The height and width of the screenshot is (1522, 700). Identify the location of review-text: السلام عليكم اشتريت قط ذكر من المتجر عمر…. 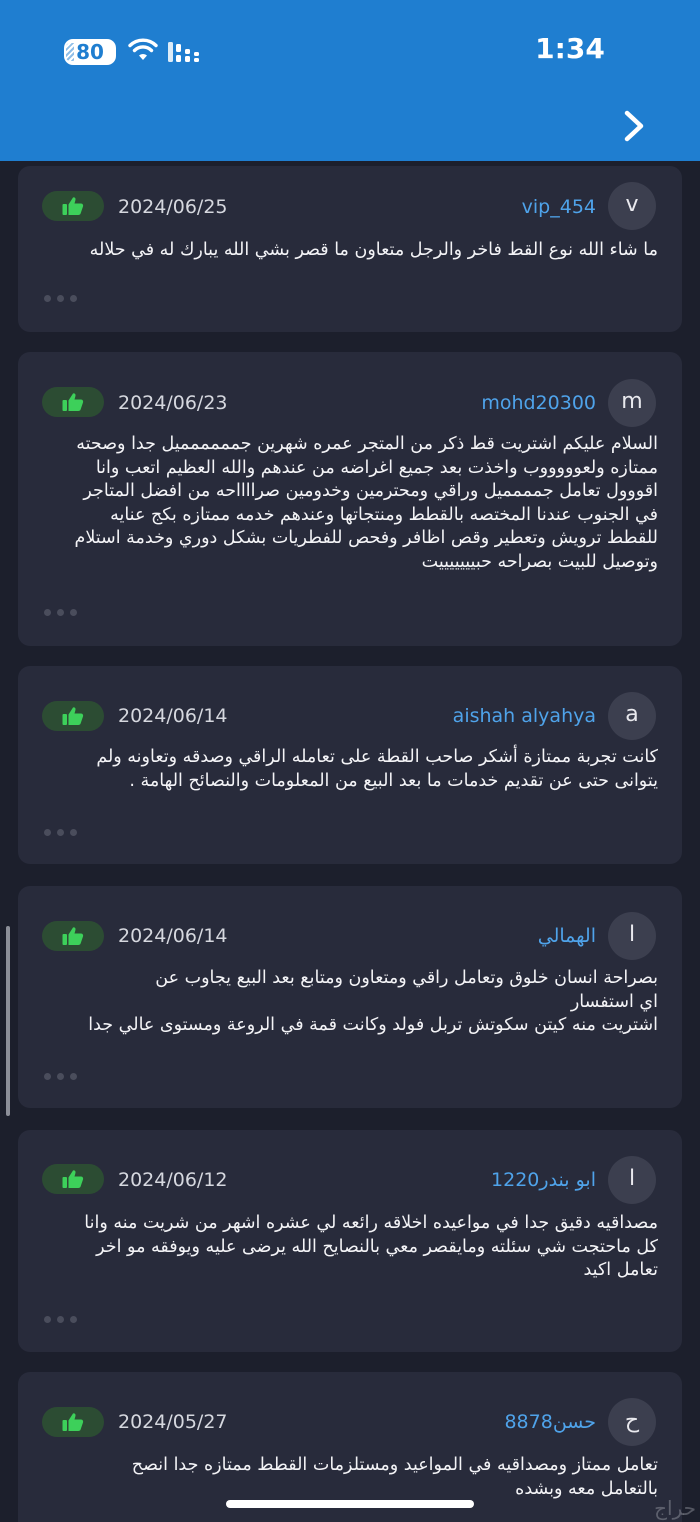
(366, 503).